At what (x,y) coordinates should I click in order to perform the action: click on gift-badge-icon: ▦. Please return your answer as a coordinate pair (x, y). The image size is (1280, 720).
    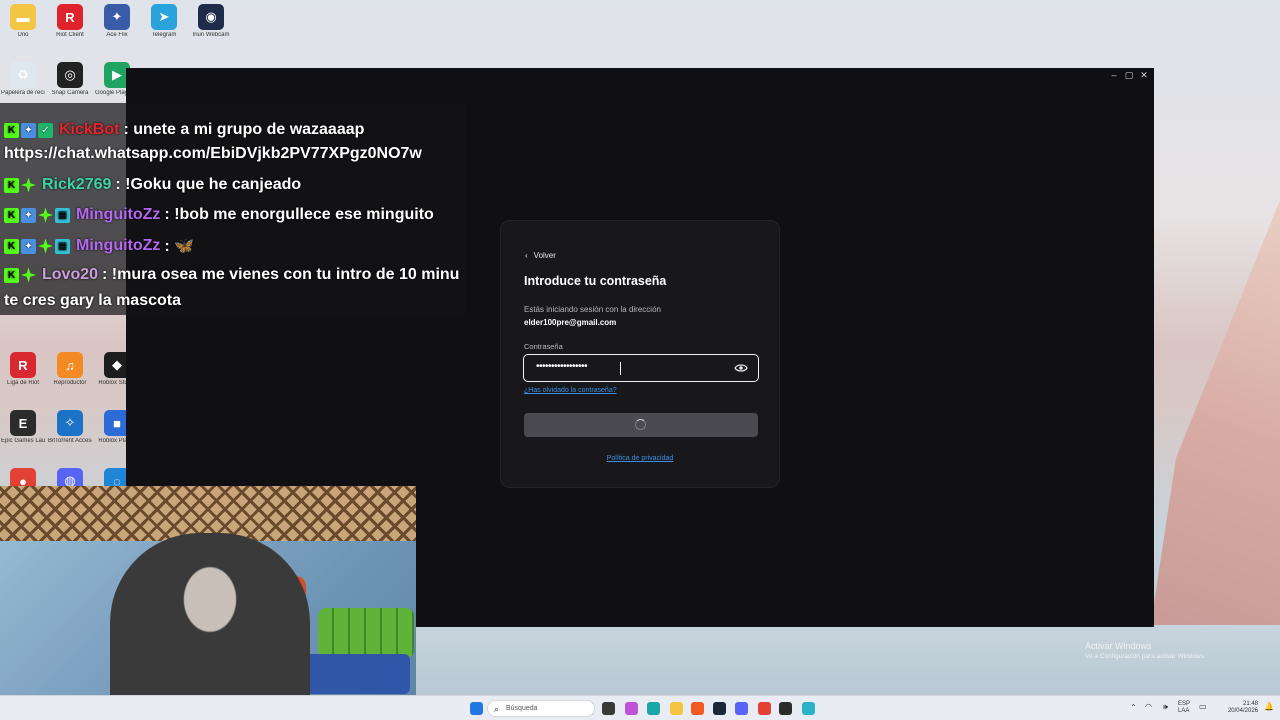
    Looking at the image, I should click on (62, 246).